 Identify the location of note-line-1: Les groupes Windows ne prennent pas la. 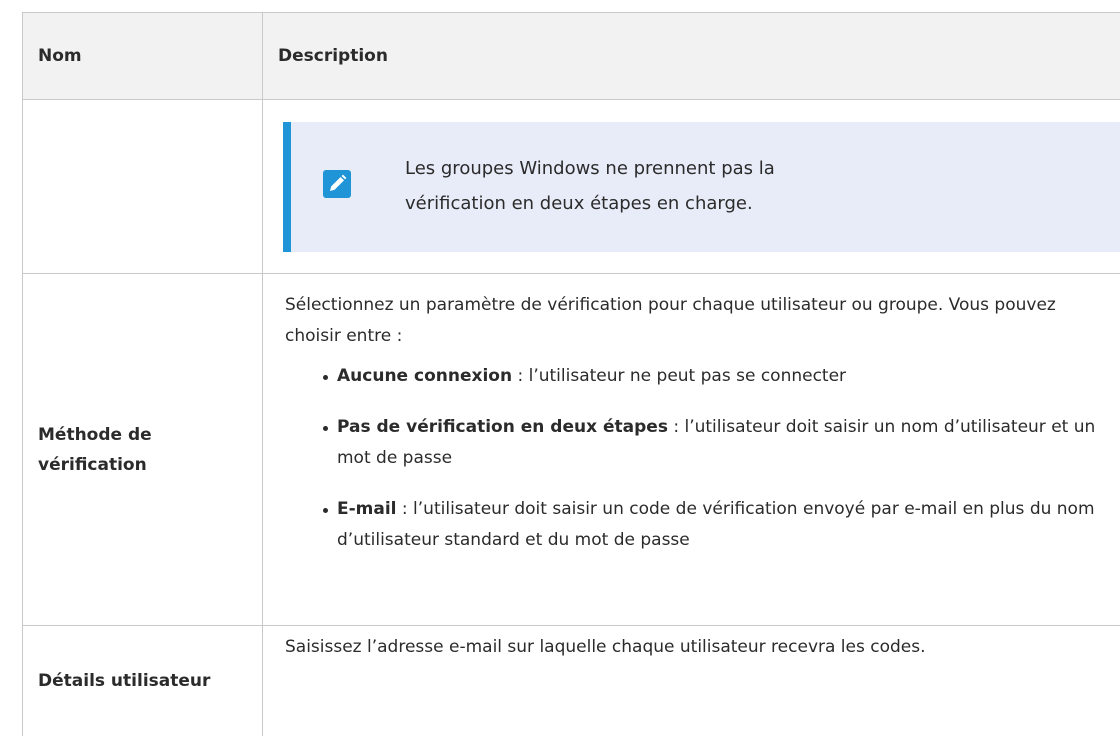
(705, 168).